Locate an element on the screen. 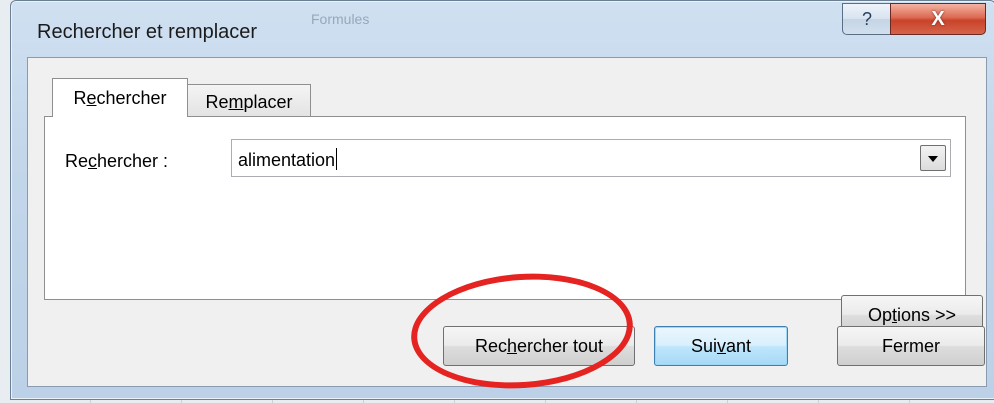  dialog-title: Rechercher et remplacer is located at coordinates (147, 32).